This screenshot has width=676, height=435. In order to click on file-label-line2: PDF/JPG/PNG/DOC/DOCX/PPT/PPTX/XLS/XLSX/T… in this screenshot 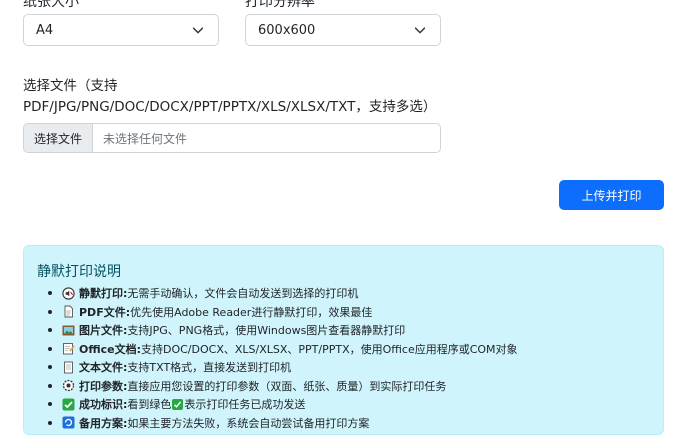, I will do `click(230, 107)`.